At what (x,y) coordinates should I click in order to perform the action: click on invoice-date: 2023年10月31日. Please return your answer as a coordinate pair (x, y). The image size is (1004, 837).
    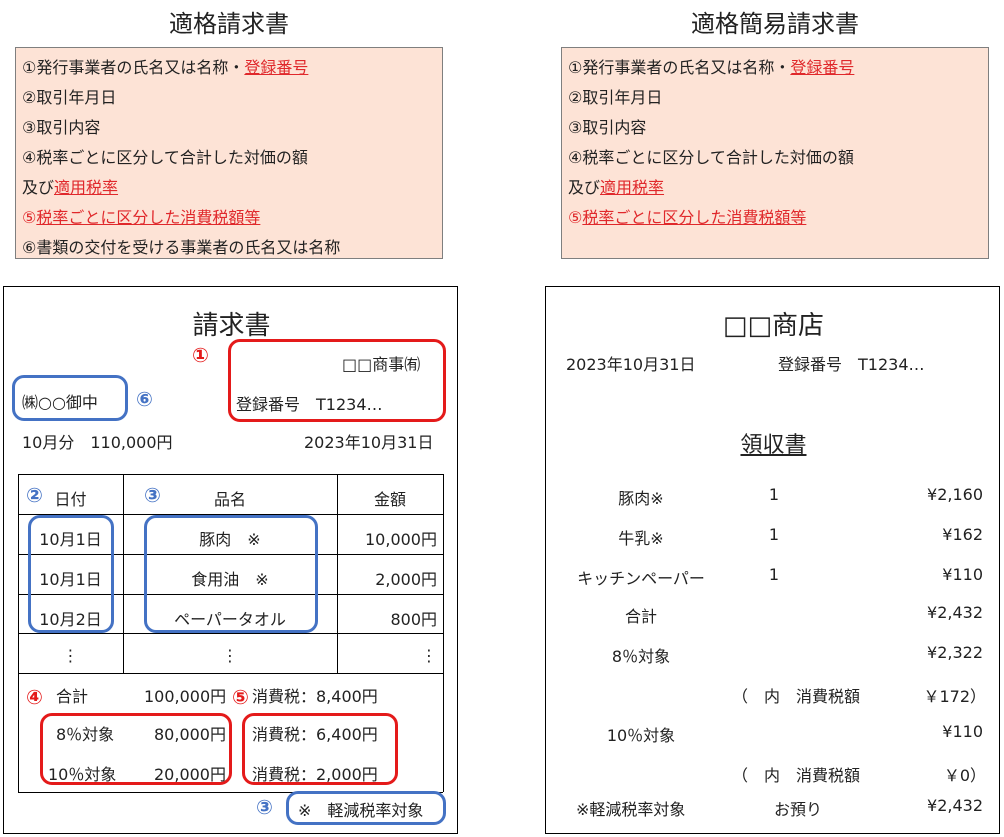
    Looking at the image, I should click on (369, 442).